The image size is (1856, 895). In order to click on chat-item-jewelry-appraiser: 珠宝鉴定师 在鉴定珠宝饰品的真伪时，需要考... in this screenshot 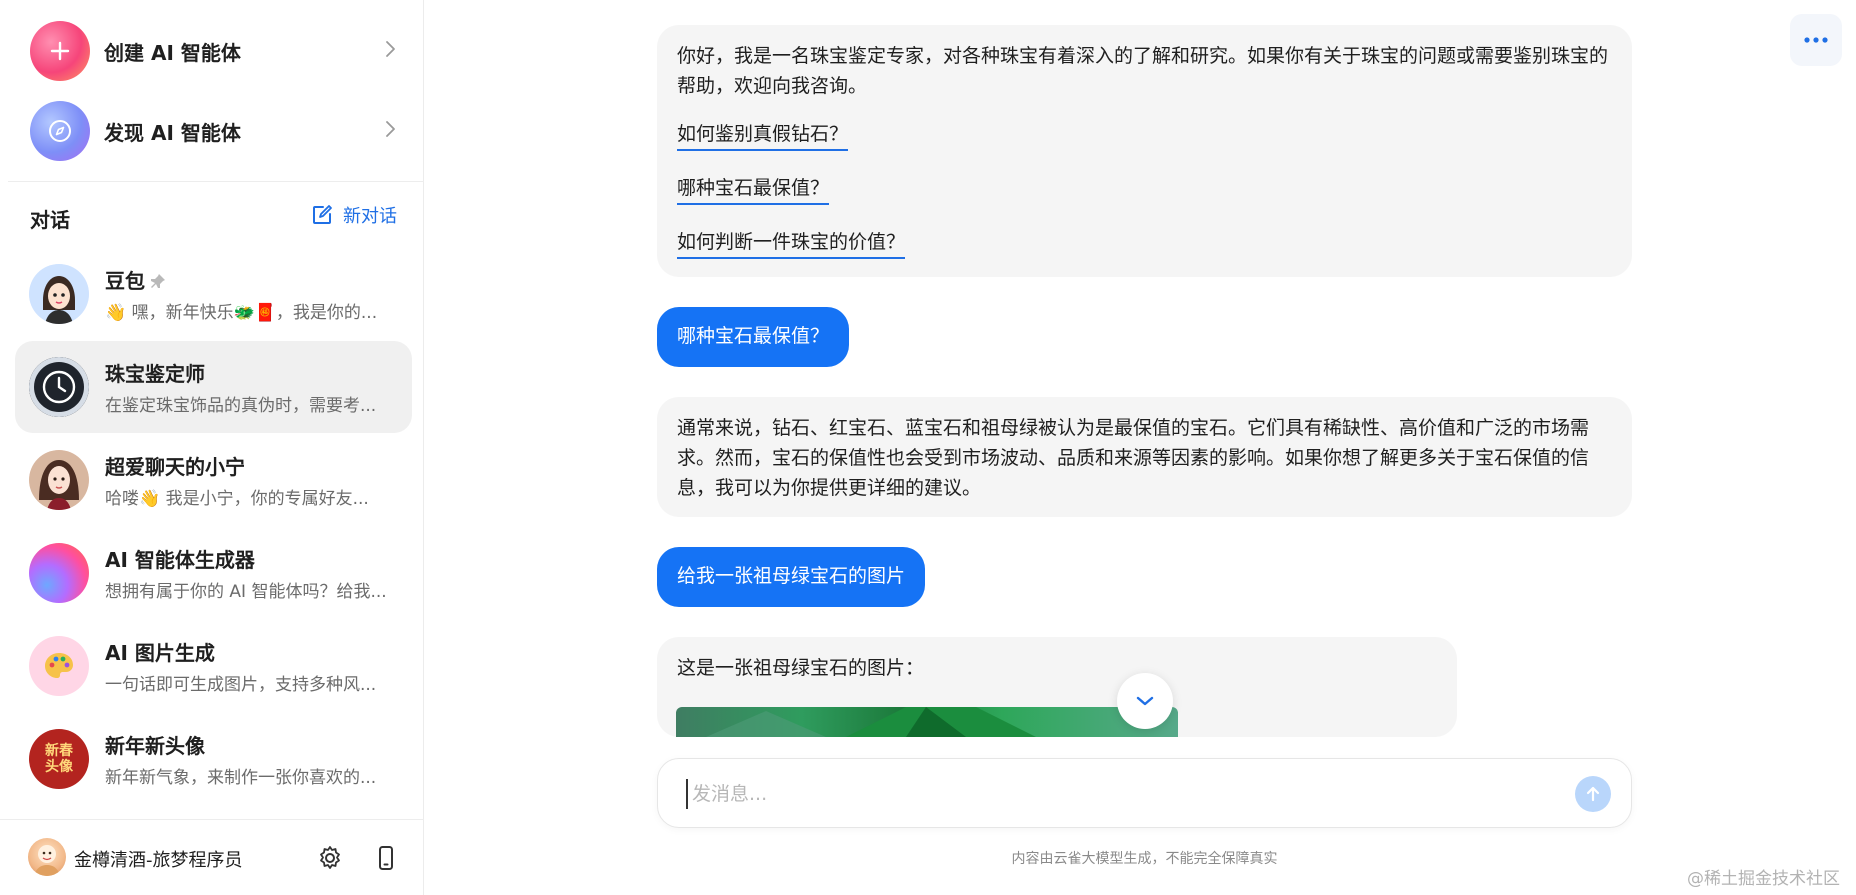, I will do `click(213, 387)`.